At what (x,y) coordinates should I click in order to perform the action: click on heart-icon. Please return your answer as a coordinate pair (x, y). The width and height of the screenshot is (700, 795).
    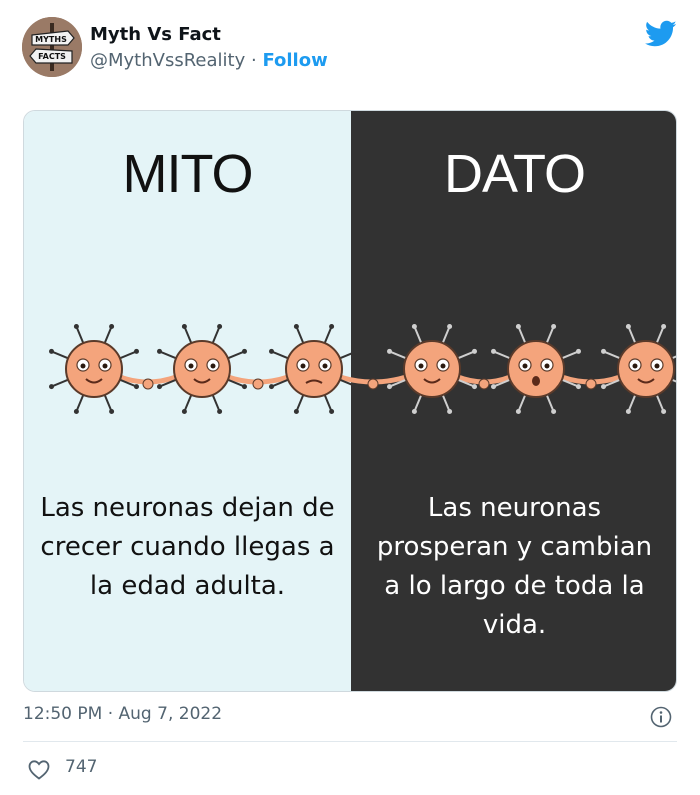
    Looking at the image, I should click on (39, 770).